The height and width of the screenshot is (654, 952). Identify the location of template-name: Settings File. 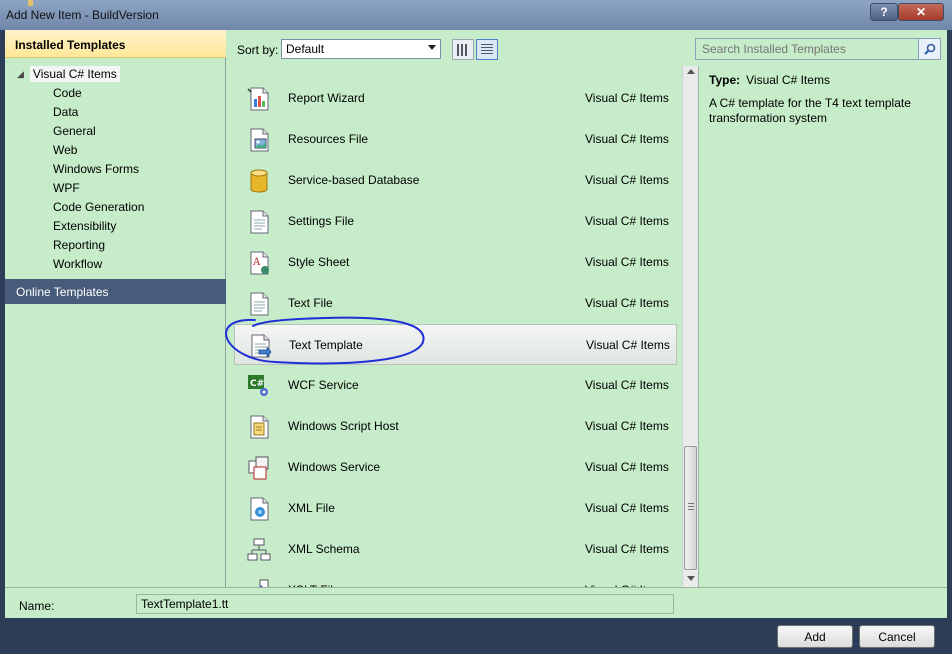
(321, 221).